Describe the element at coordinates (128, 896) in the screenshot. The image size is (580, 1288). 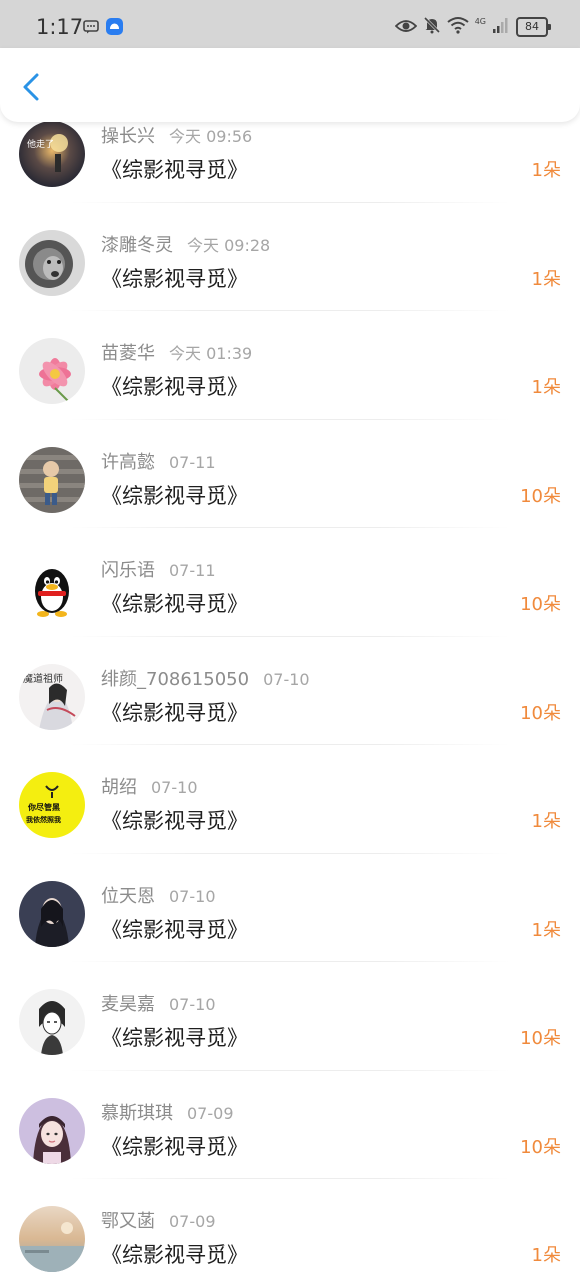
I see `user-name: 位天恩` at that location.